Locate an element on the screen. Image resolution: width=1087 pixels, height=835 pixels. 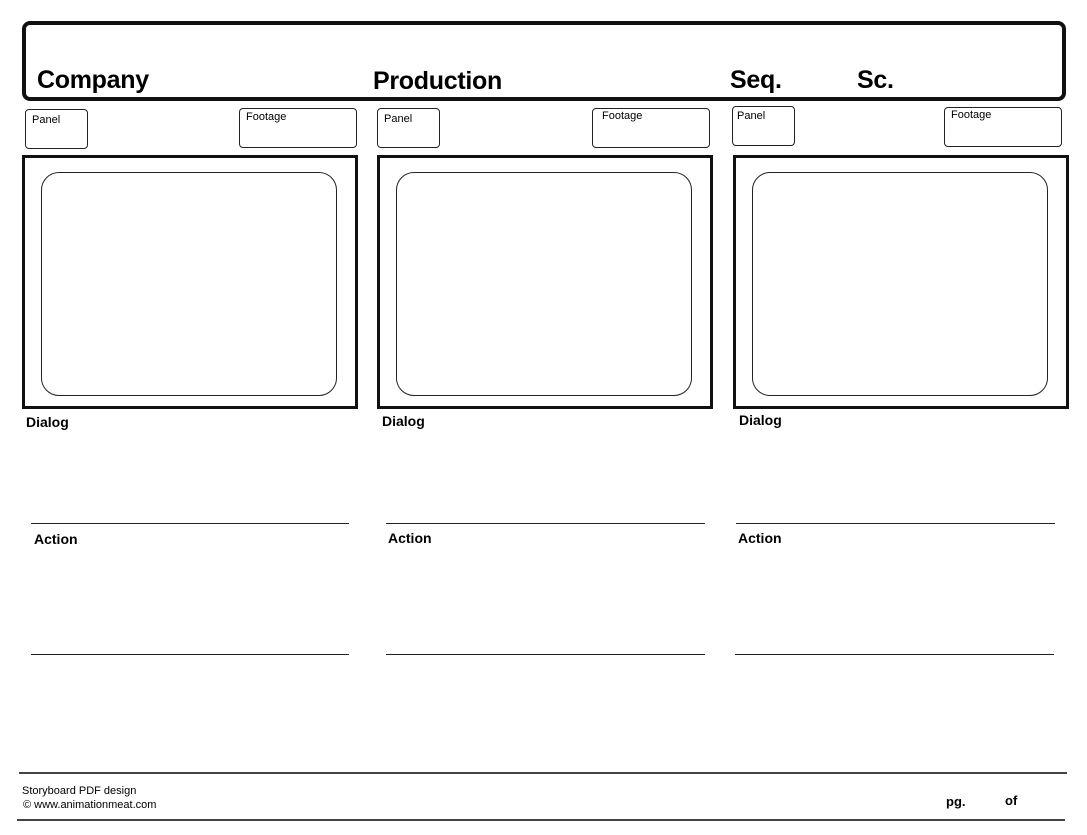
footer-bottom-rule is located at coordinates (541, 820).